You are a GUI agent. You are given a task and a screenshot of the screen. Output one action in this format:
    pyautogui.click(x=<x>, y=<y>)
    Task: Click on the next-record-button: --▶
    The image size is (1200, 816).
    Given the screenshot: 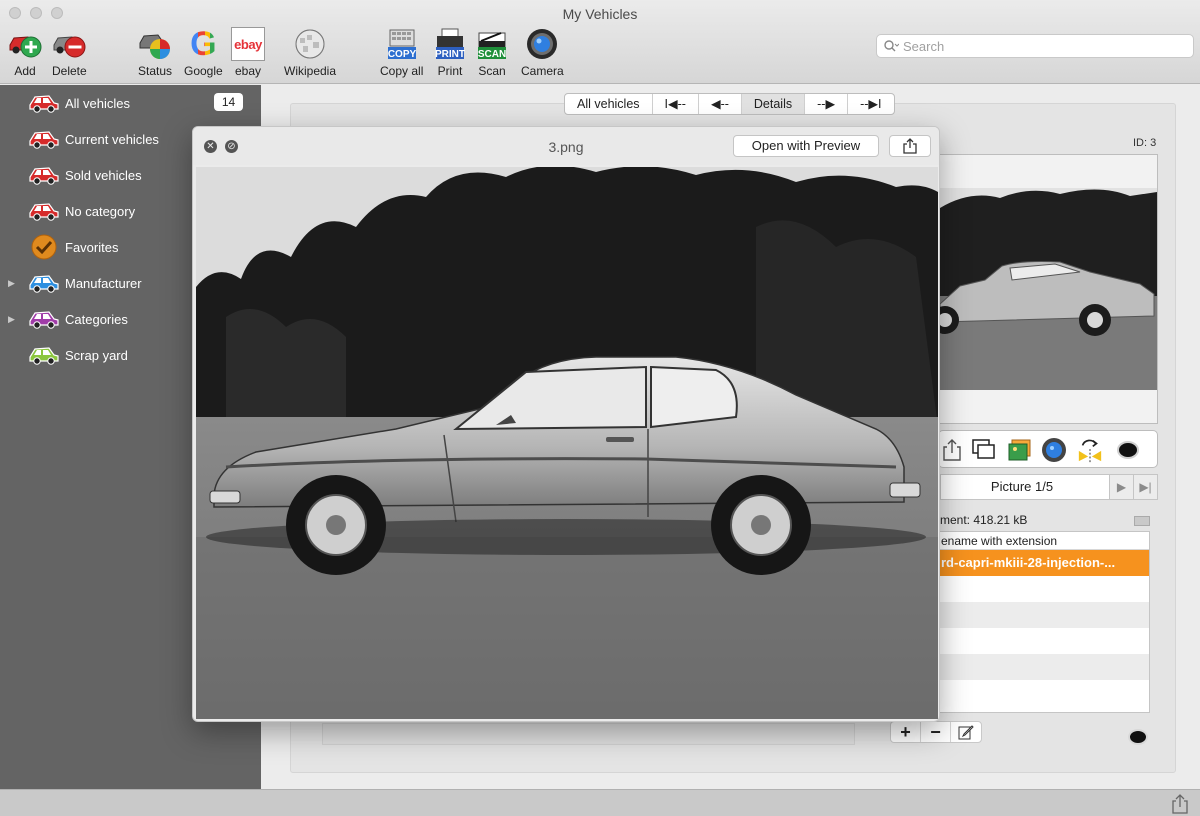 What is the action you would take?
    pyautogui.click(x=827, y=104)
    